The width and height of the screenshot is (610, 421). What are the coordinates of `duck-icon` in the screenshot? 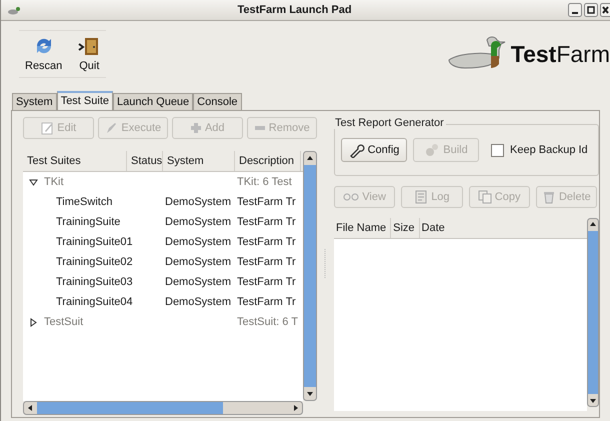 It's located at (14, 10).